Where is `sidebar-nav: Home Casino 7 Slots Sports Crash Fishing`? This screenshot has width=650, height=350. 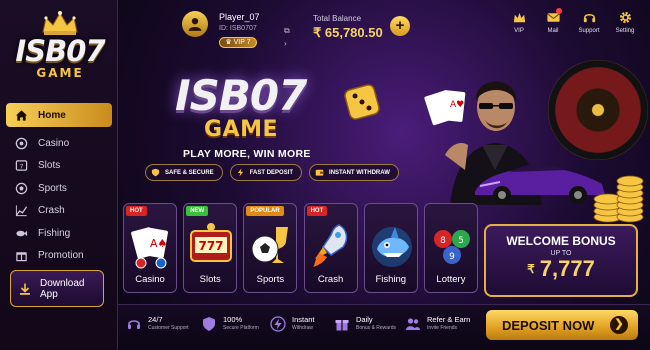 sidebar-nav: Home Casino 7 Slots Sports Crash Fishing is located at coordinates (59, 185).